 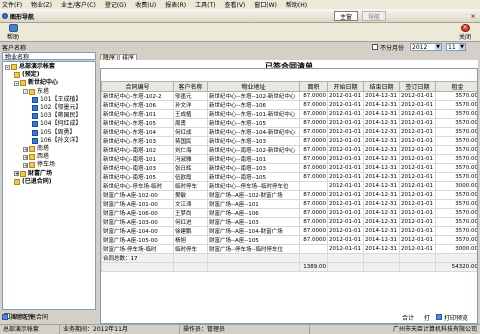 I want to click on tree-item: (已退合同), so click(x=33, y=182).